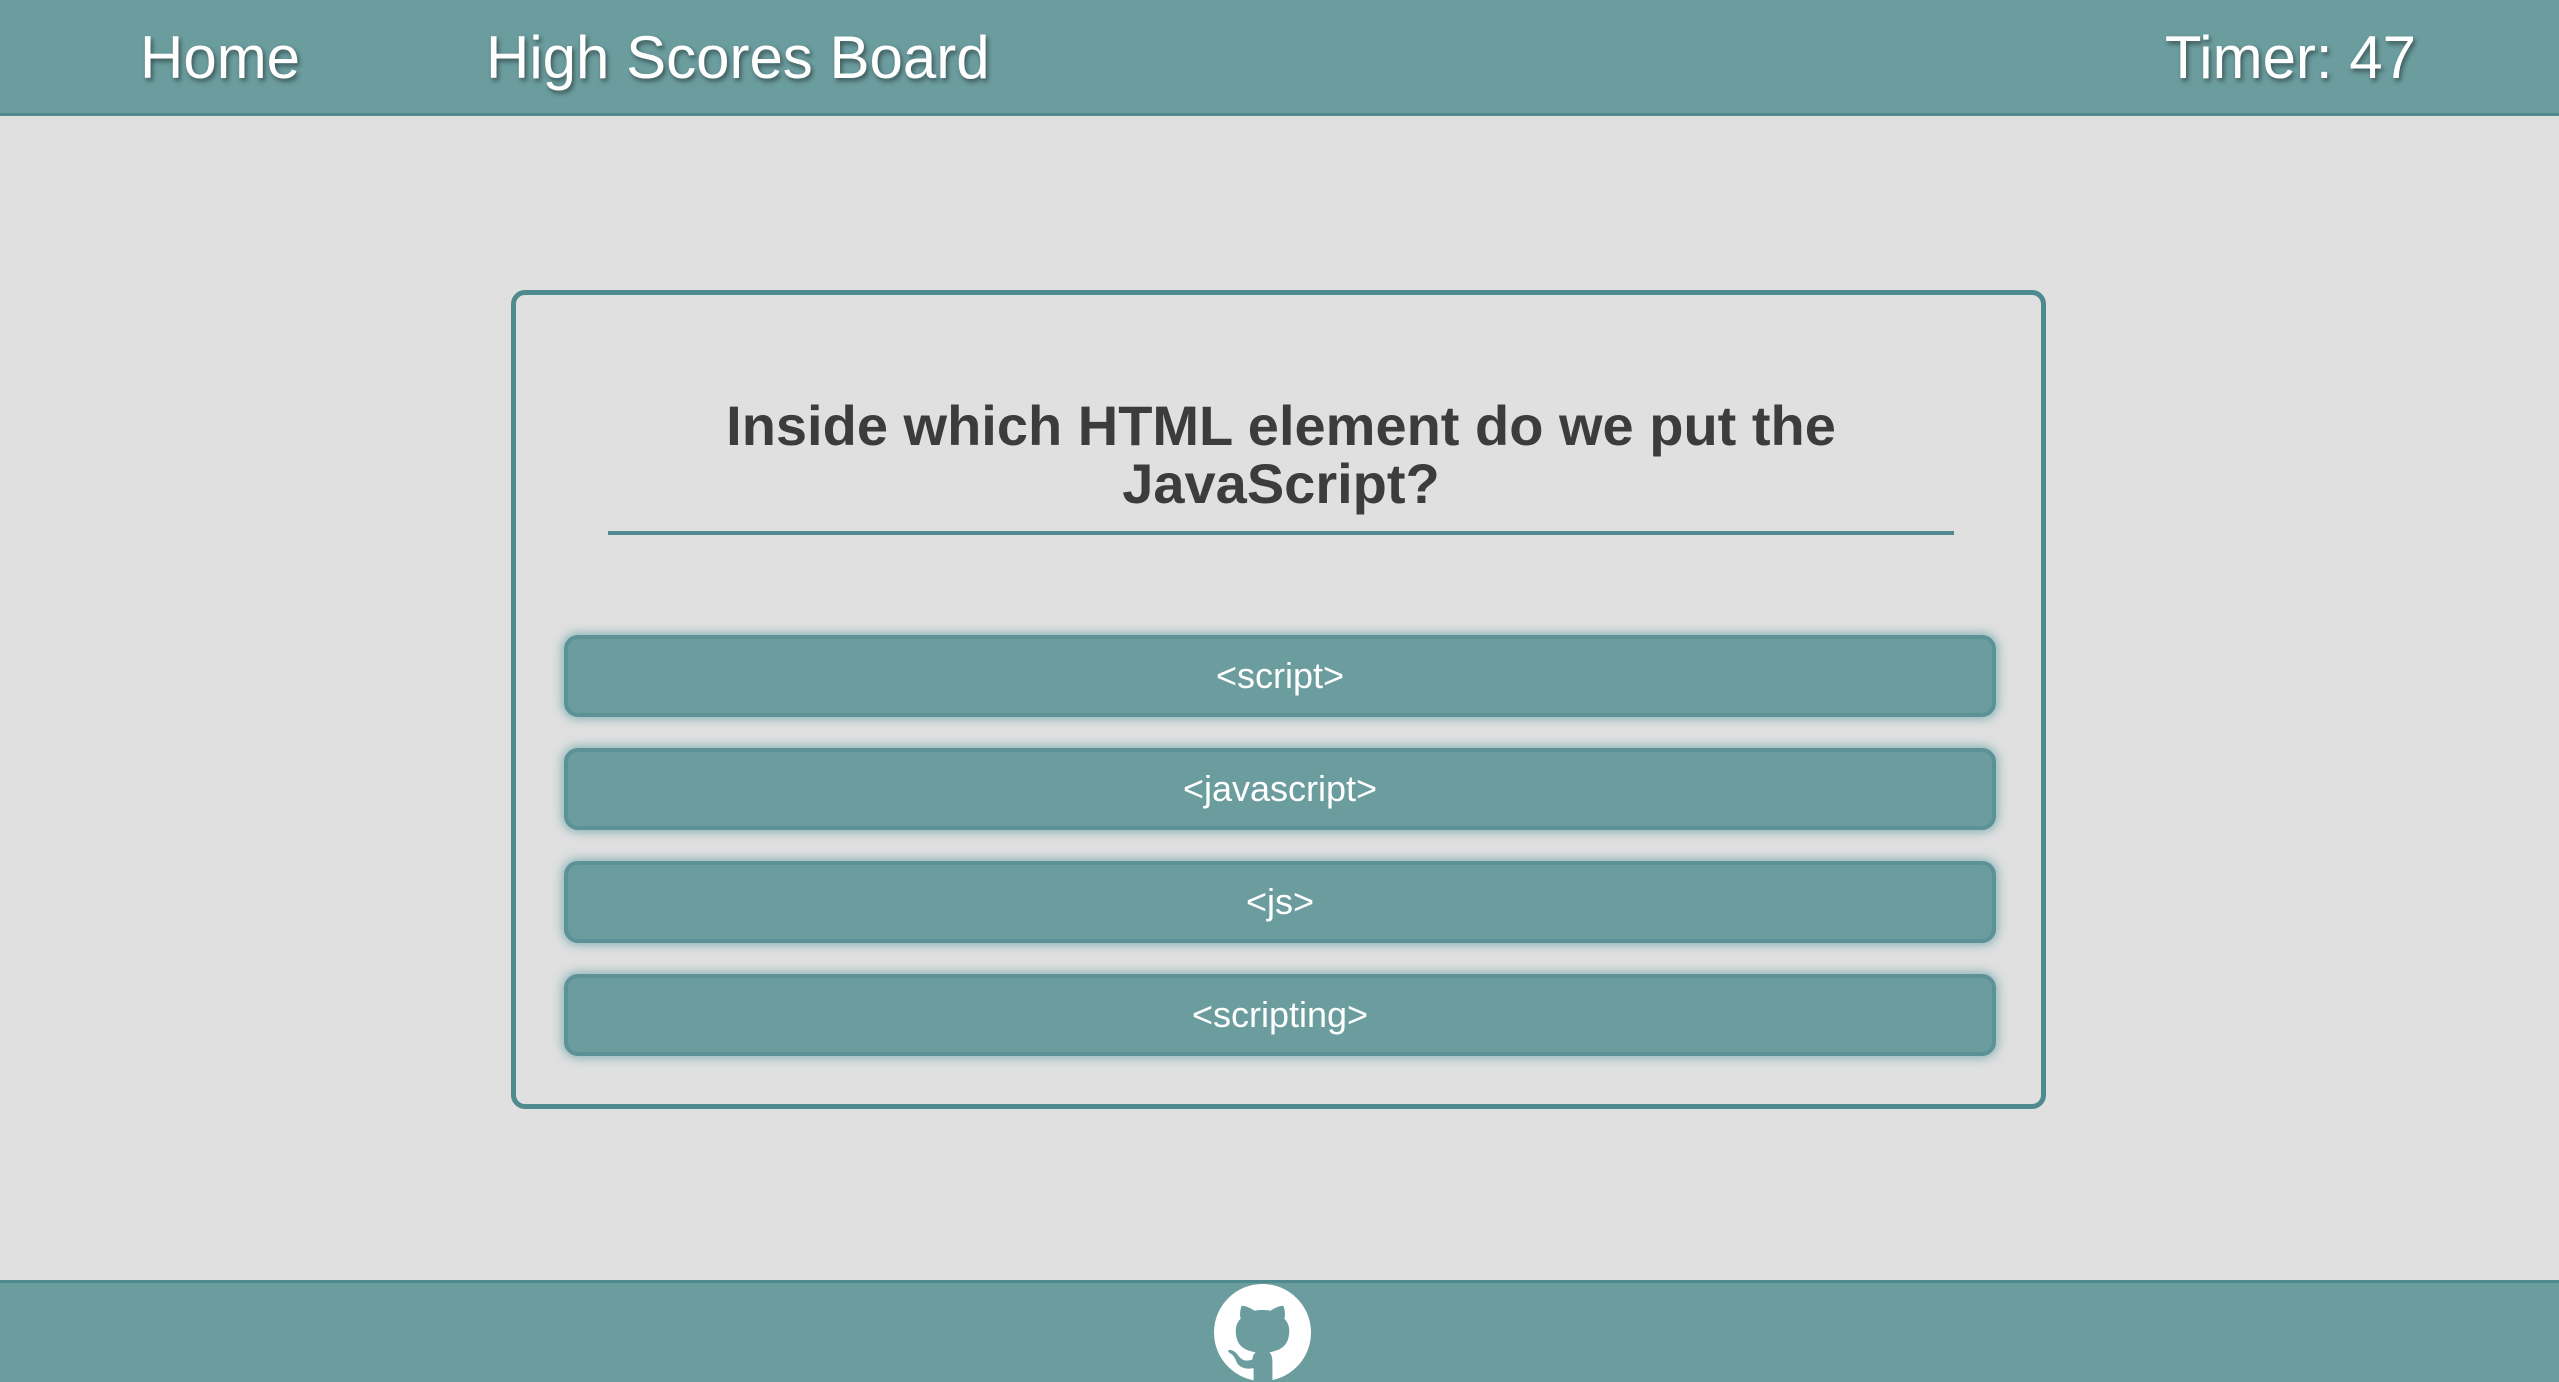 This screenshot has width=2559, height=1382. What do you see at coordinates (1280, 902) in the screenshot?
I see `answer-button-3: <js>` at bounding box center [1280, 902].